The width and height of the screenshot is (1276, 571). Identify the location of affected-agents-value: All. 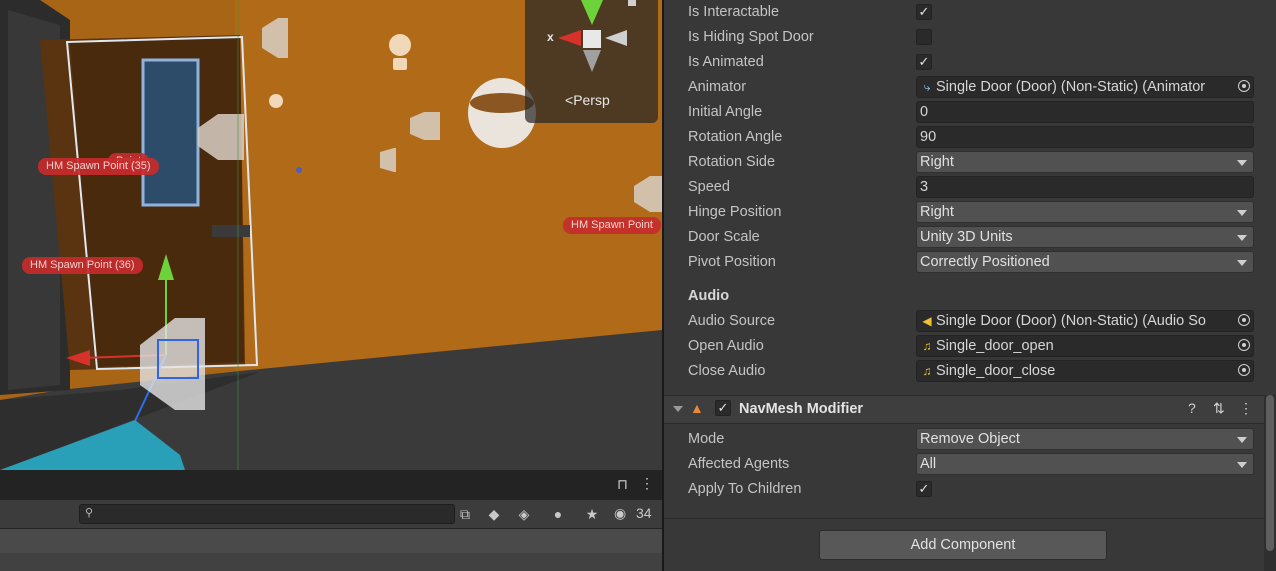
(928, 464).